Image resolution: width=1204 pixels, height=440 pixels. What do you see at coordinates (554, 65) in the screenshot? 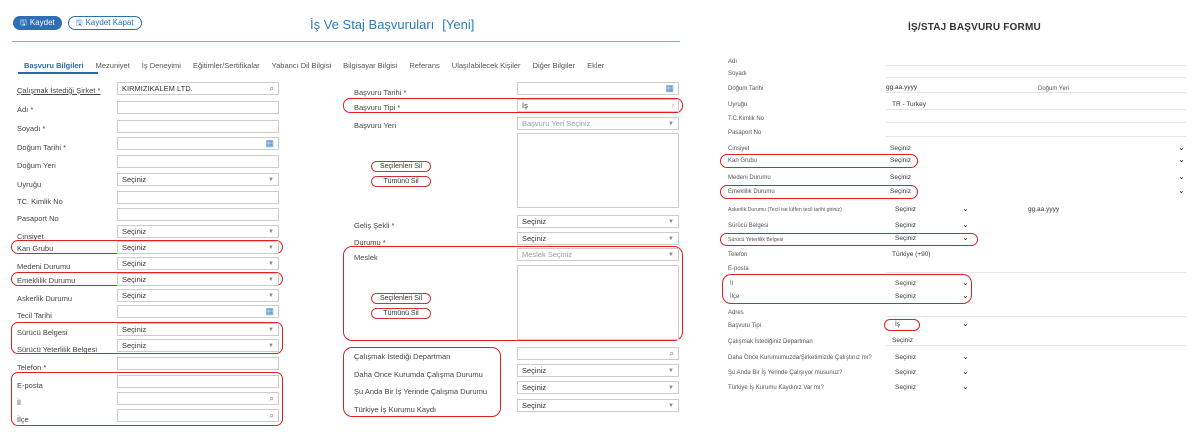
I see `tab-diger: Diğer Bilgiler` at bounding box center [554, 65].